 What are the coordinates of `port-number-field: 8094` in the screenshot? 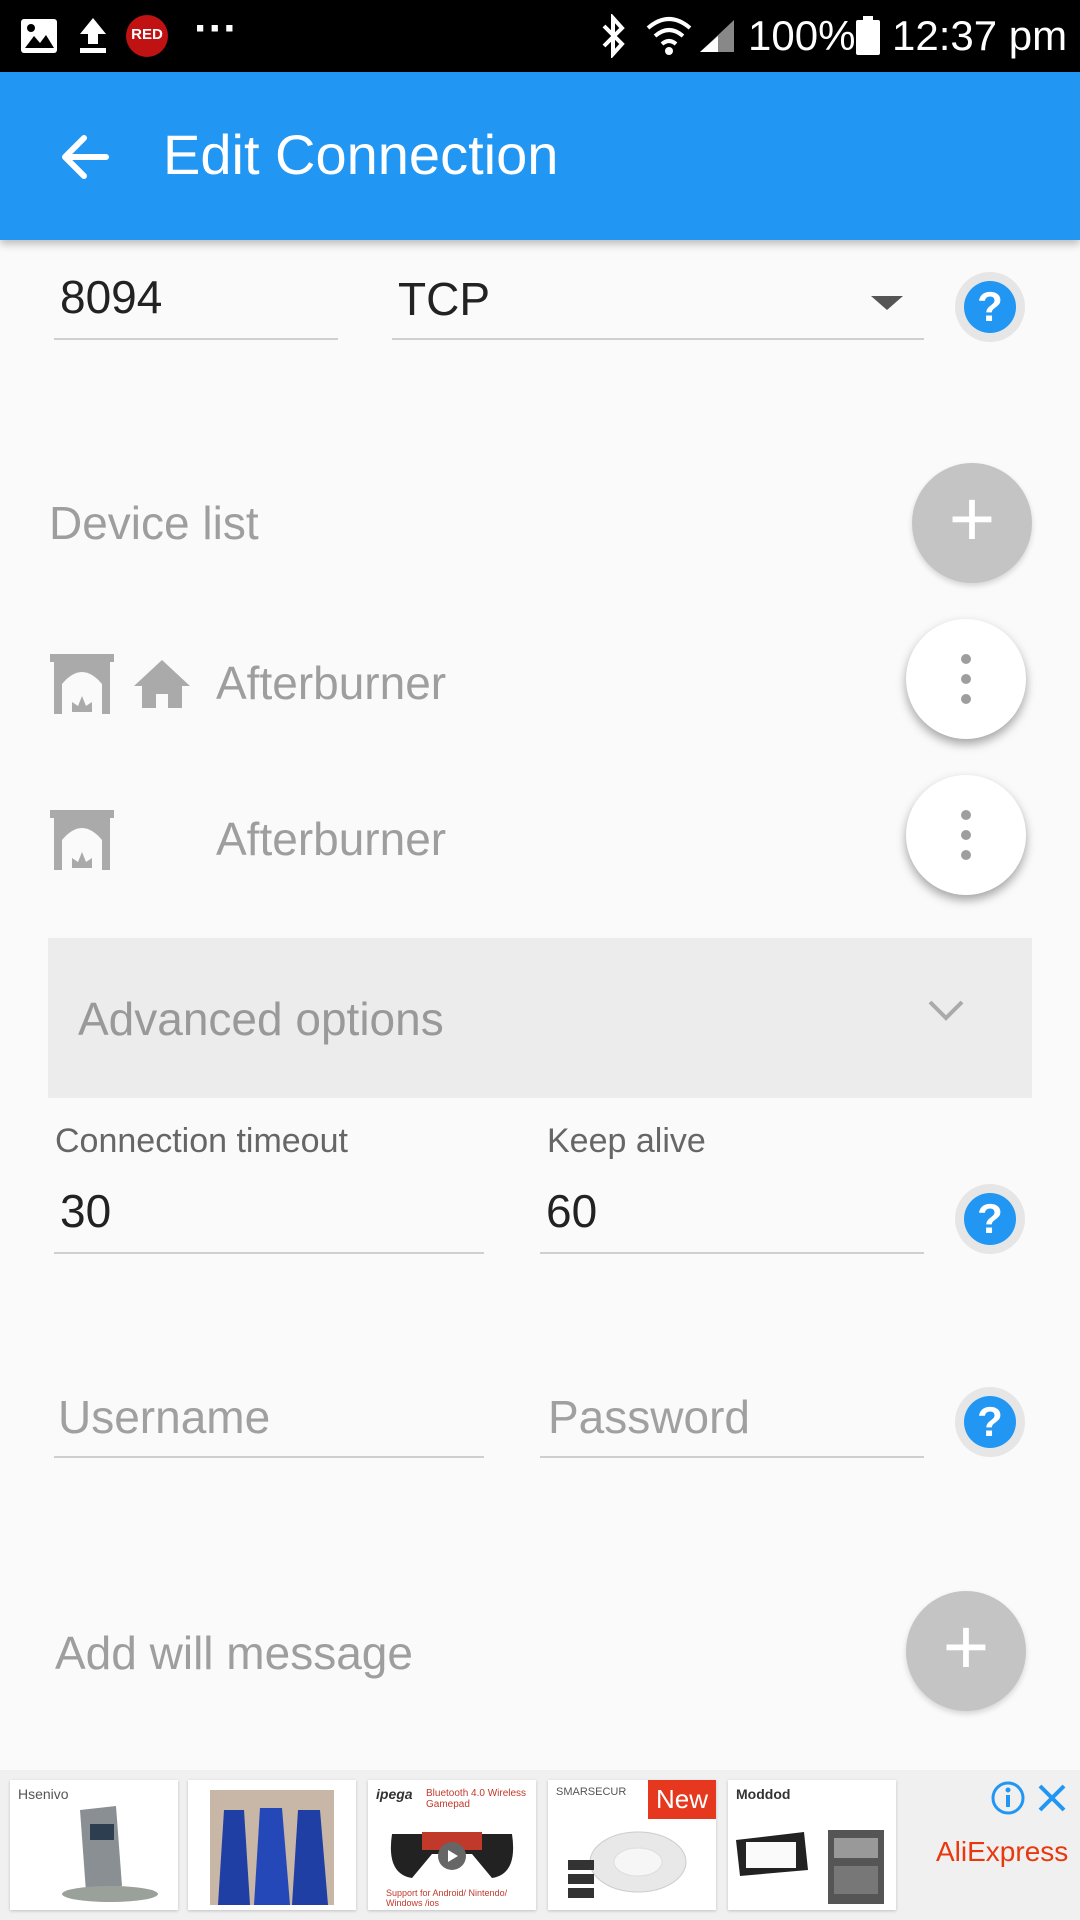 It's located at (196, 306).